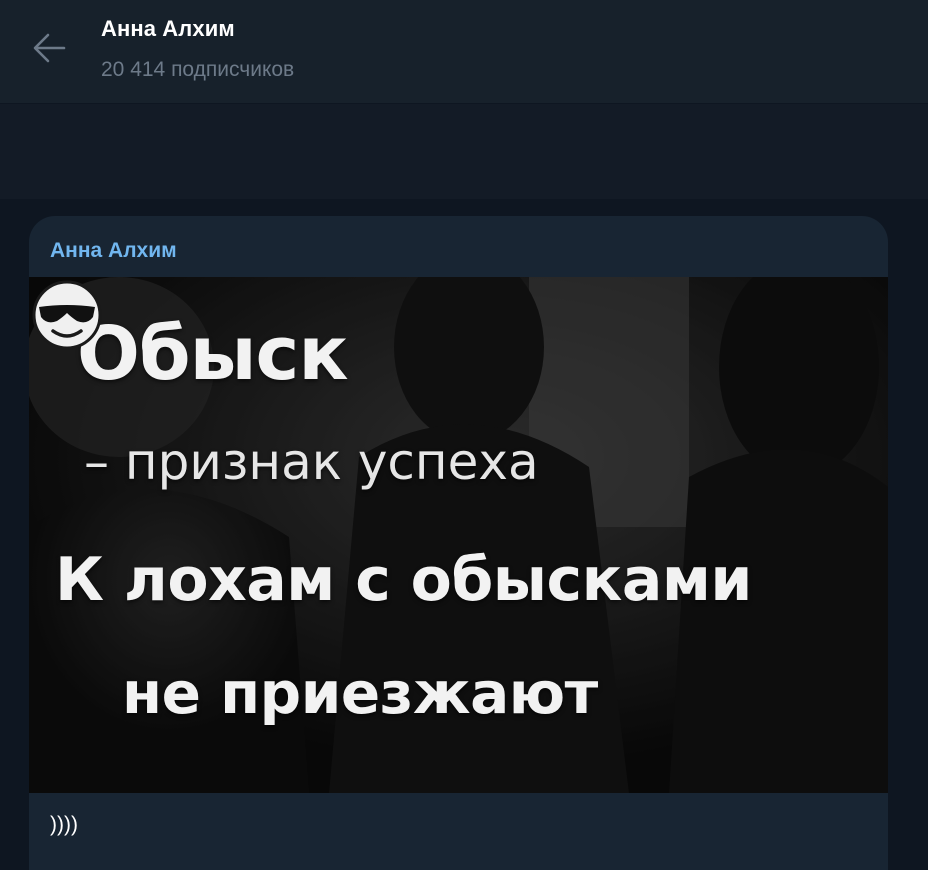 The width and height of the screenshot is (928, 870). What do you see at coordinates (360, 693) in the screenshot?
I see `photo-text-line-4: не приезжают` at bounding box center [360, 693].